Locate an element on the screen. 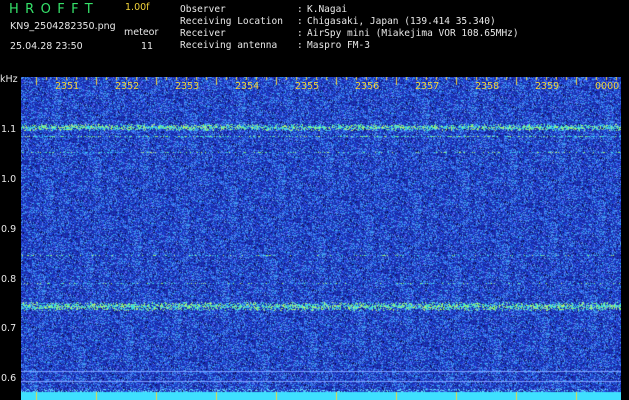  observer-value: K.Nagai is located at coordinates (327, 9).